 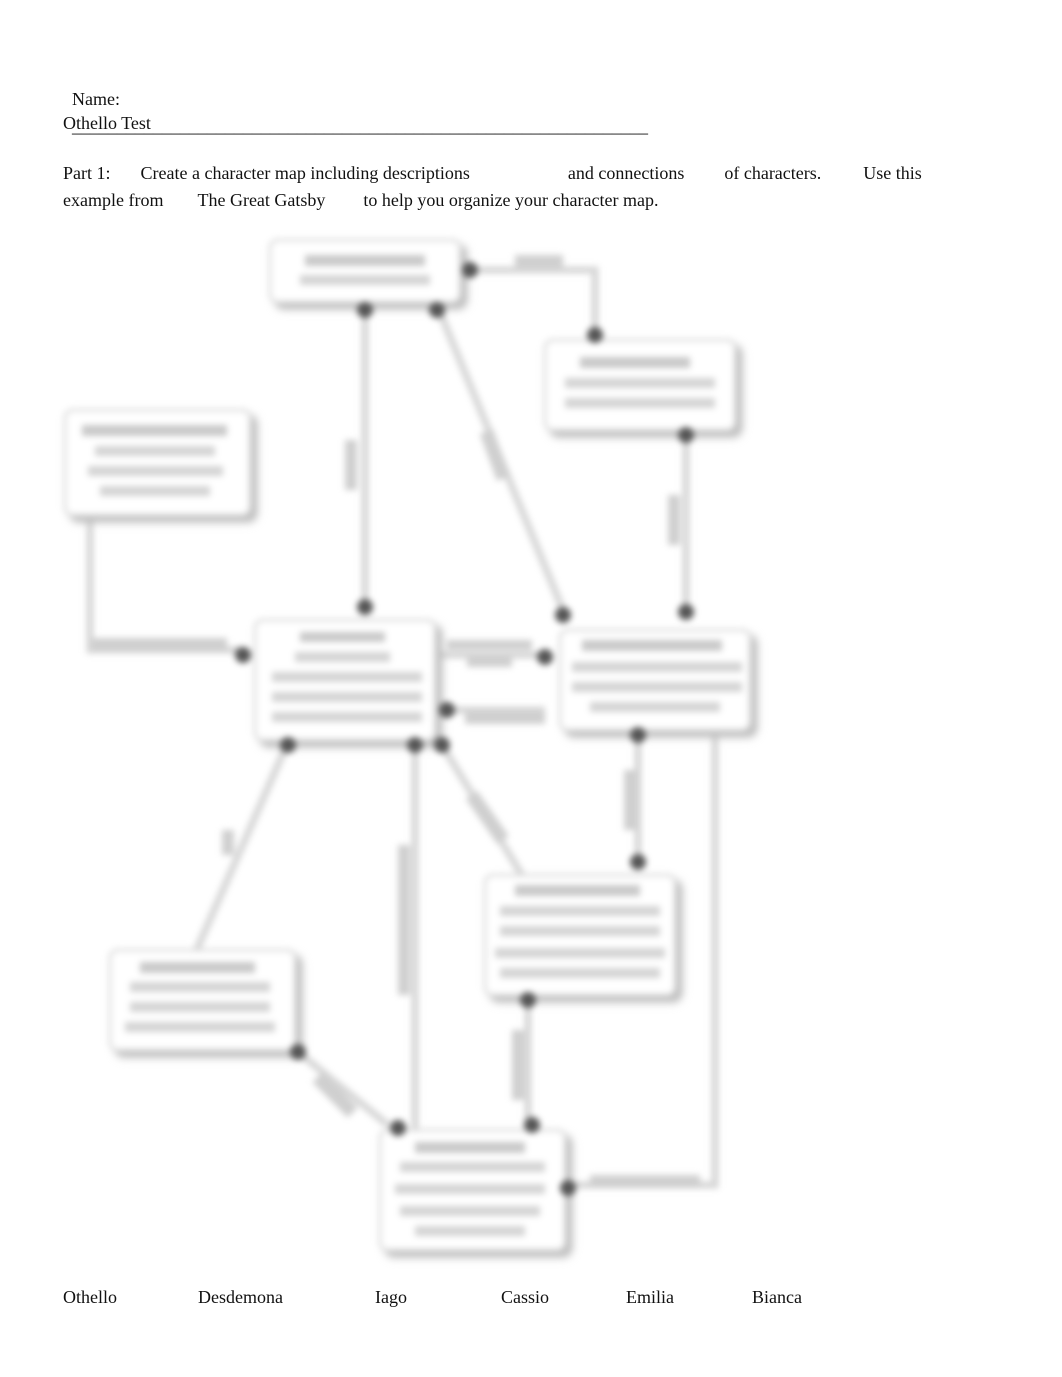 I want to click on character-name: Cassio, so click(x=525, y=1297).